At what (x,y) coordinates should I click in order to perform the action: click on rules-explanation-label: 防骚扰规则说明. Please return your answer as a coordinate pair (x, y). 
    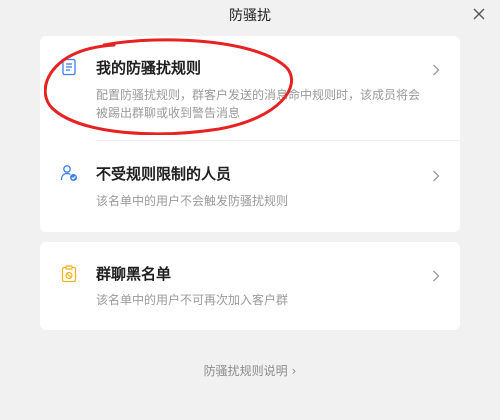
    Looking at the image, I should click on (245, 371).